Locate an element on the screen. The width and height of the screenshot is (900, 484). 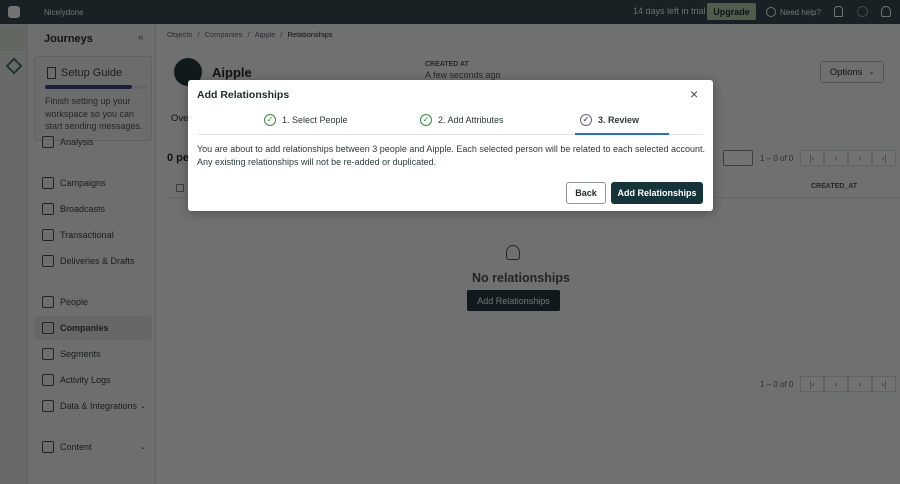
transactional-icon is located at coordinates (48, 235).